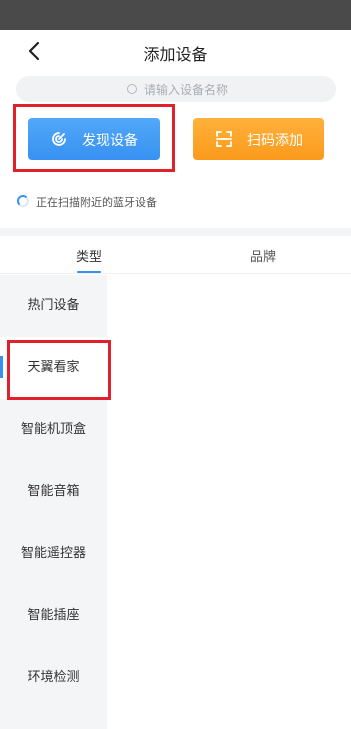 The width and height of the screenshot is (351, 729). What do you see at coordinates (53, 306) in the screenshot?
I see `sidebar-item-hot-devices: 热门设备` at bounding box center [53, 306].